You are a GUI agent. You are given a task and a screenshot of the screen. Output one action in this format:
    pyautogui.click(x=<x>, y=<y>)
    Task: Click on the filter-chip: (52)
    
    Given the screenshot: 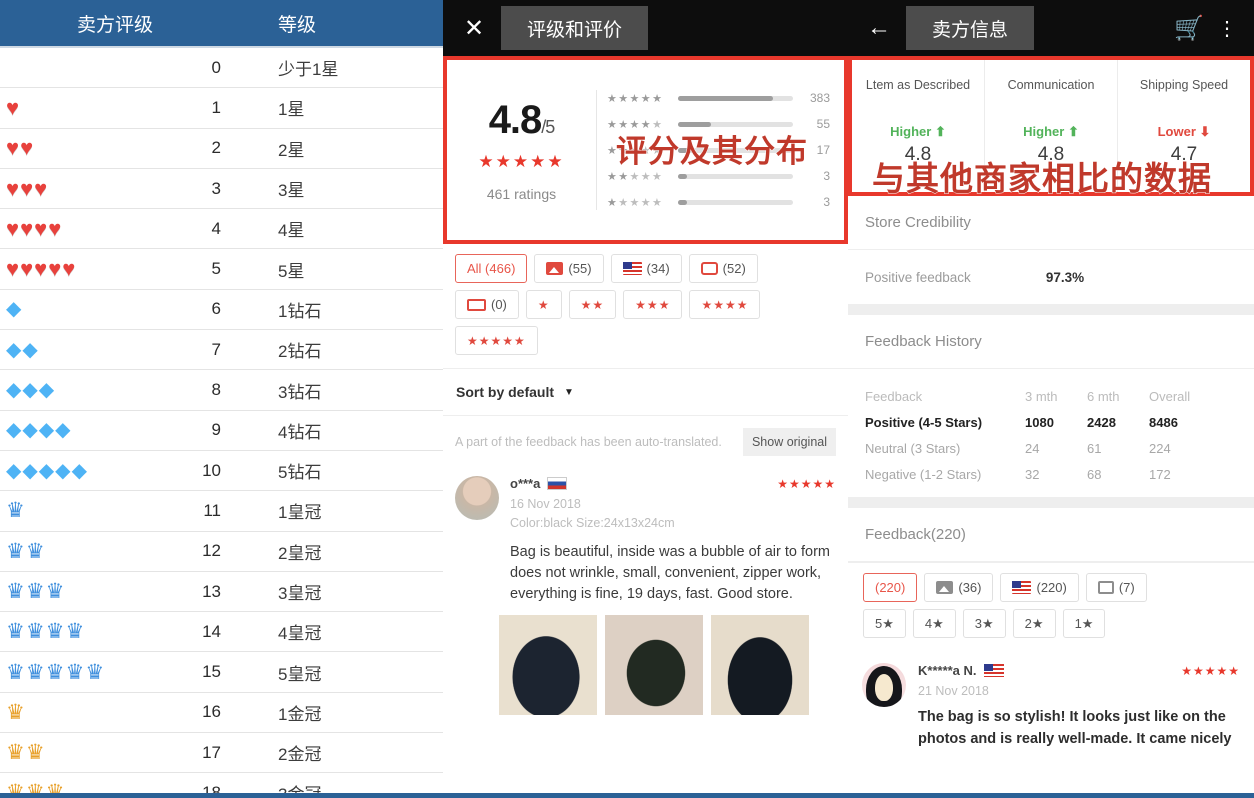 What is the action you would take?
    pyautogui.click(x=723, y=268)
    